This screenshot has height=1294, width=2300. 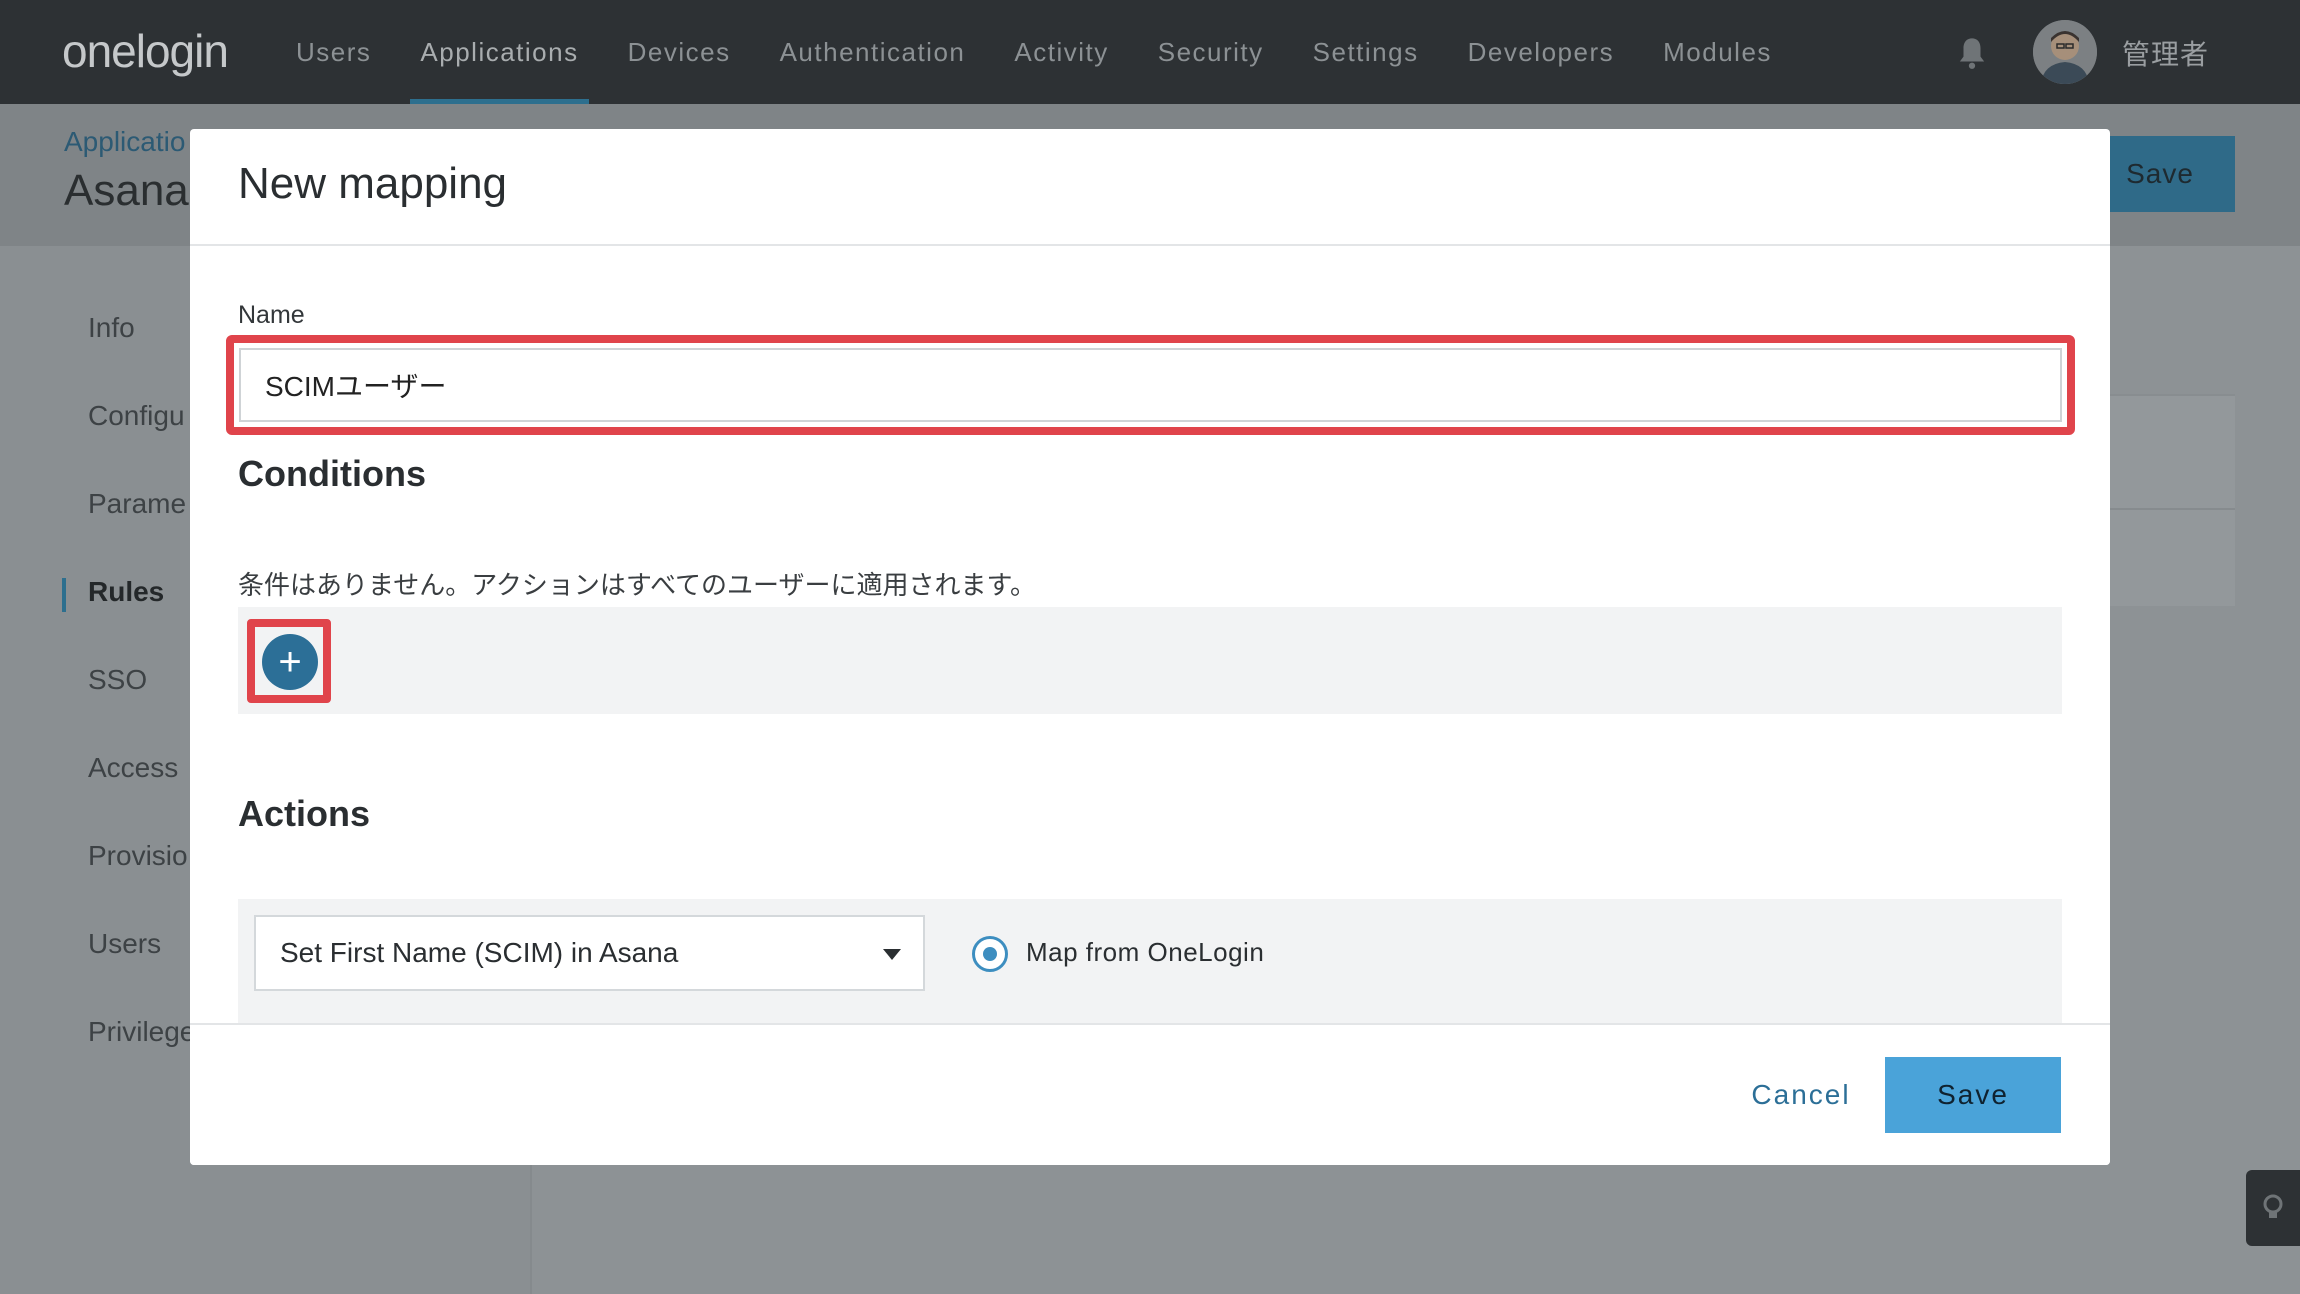 I want to click on map-from-onelogin-radio, so click(x=990, y=954).